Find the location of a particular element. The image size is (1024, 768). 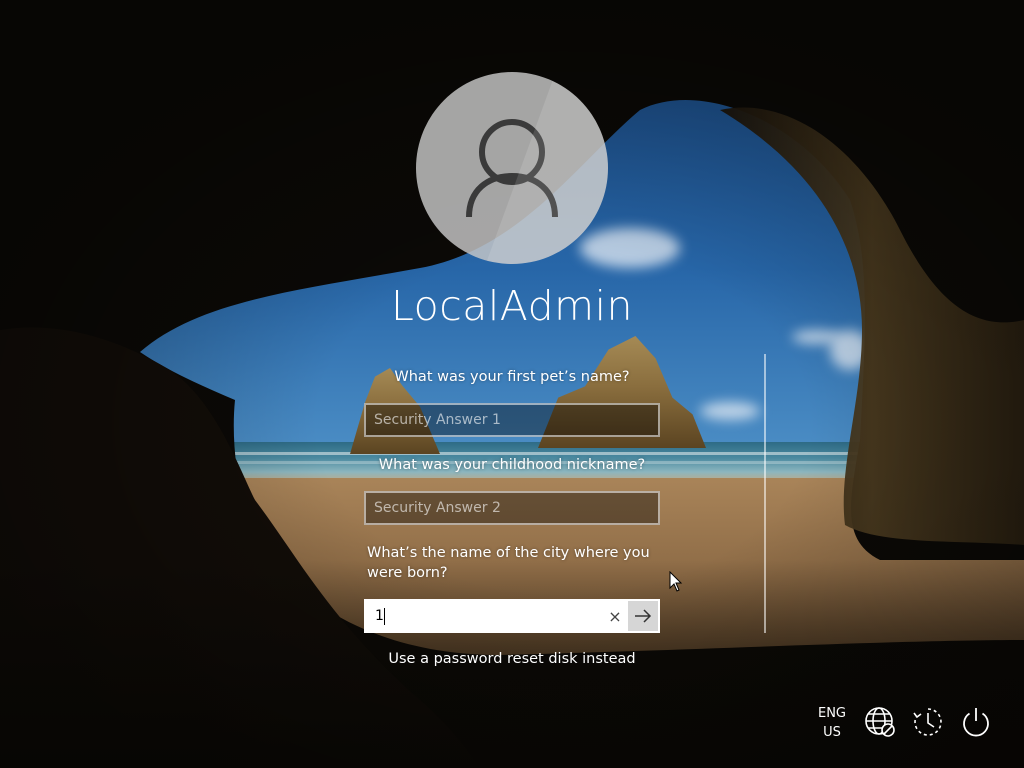

network-button is located at coordinates (880, 722).